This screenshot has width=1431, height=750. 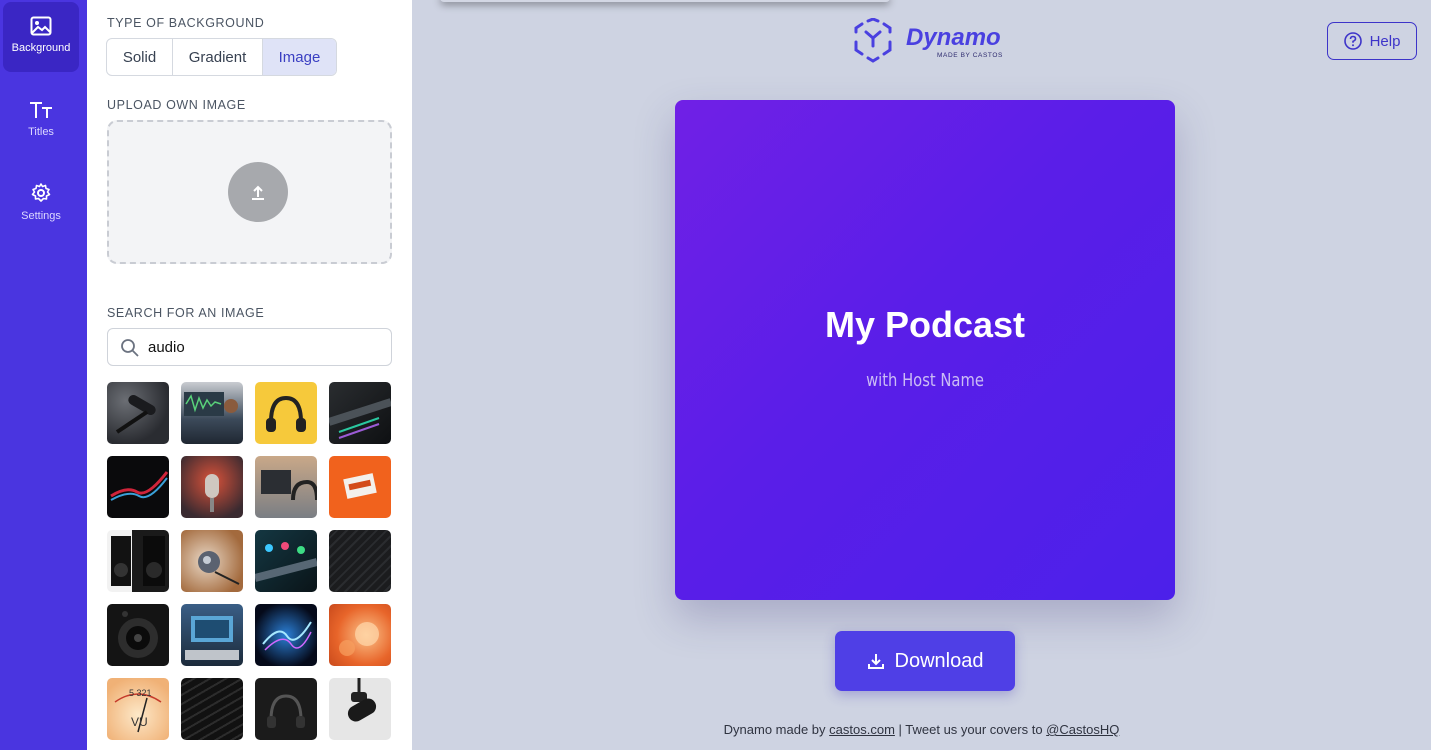 I want to click on image-thumb-sound-wave-abstract, so click(x=138, y=487).